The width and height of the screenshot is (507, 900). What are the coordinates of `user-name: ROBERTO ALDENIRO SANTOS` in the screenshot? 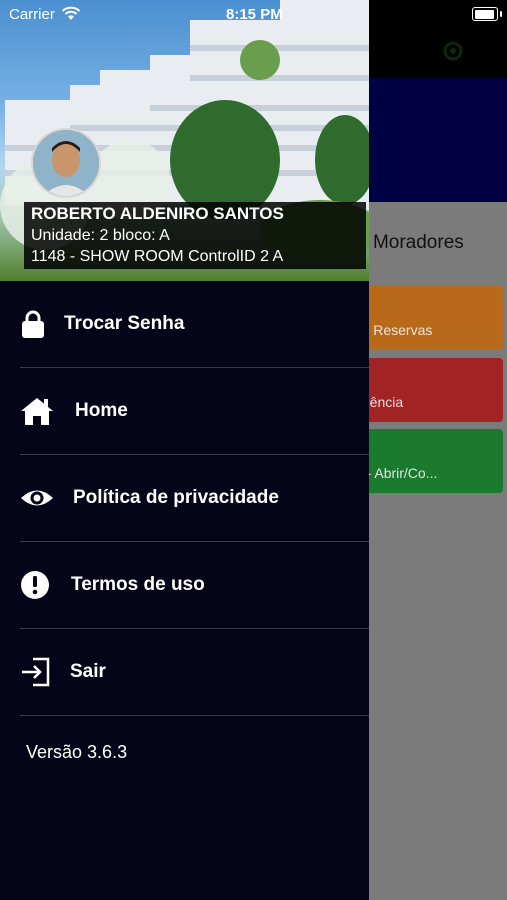 It's located at (157, 213).